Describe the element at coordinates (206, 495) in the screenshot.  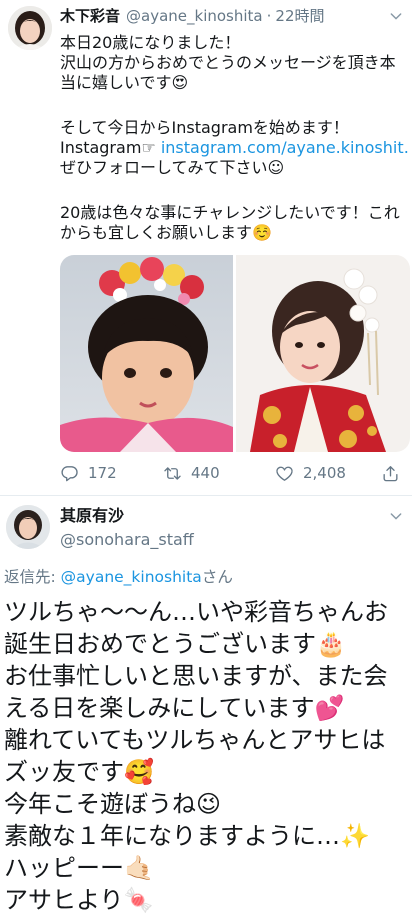
I see `tweet-divider` at that location.